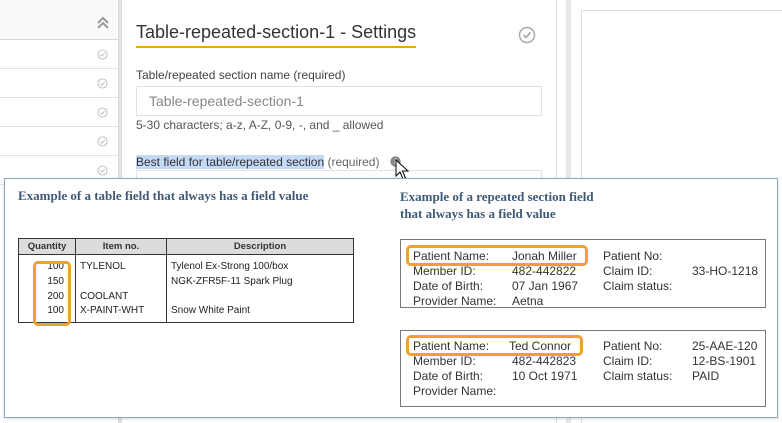 Image resolution: width=782 pixels, height=423 pixels. What do you see at coordinates (241, 75) in the screenshot?
I see `name-field-label: Table/repeated section name (required)` at bounding box center [241, 75].